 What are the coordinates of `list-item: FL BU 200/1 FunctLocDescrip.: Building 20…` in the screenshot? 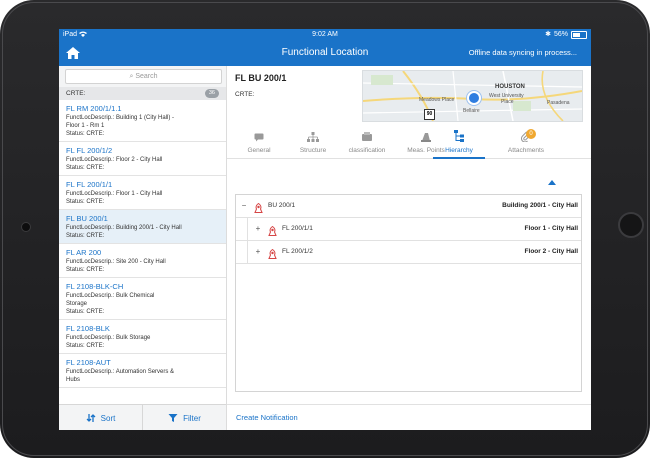 It's located at (142, 227).